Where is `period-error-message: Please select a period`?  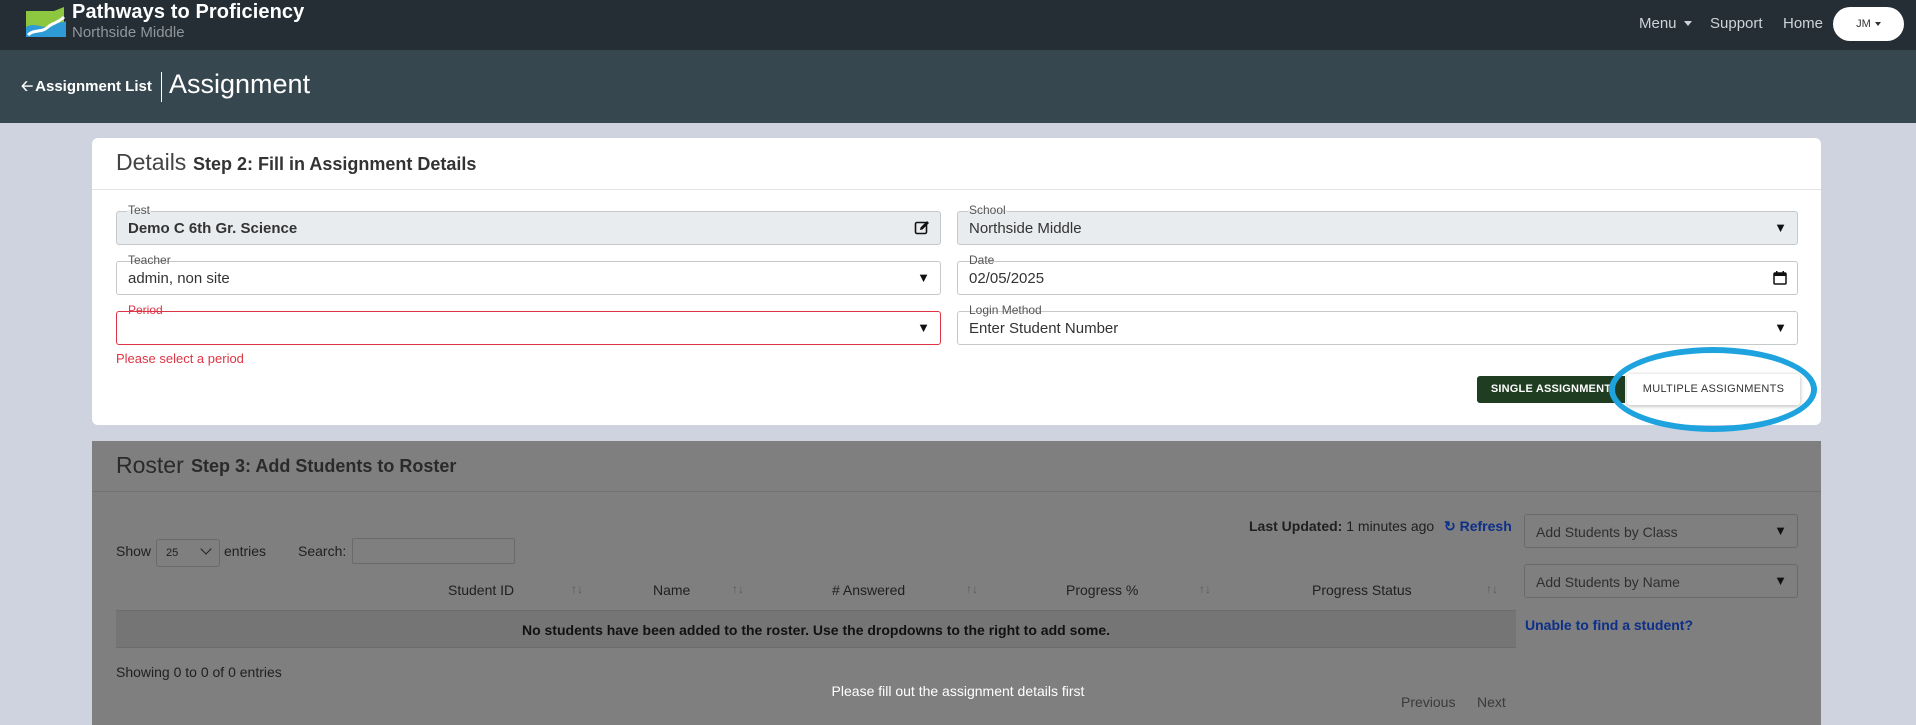 period-error-message: Please select a period is located at coordinates (180, 358).